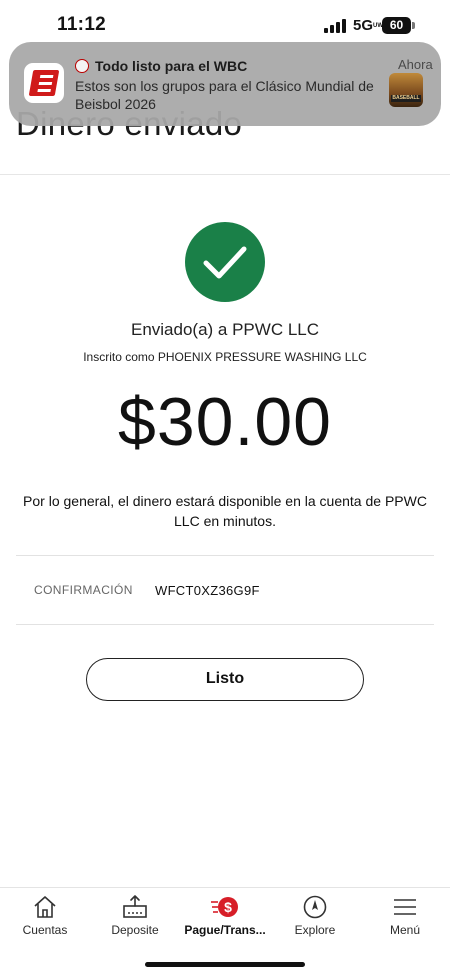  Describe the element at coordinates (135, 906) in the screenshot. I see `deposit-icon` at that location.